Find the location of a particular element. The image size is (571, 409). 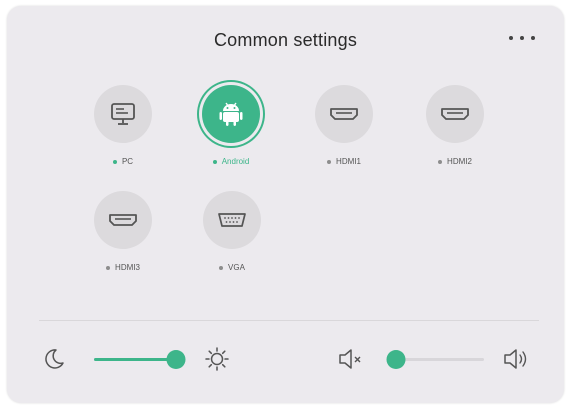

brightness-high-button is located at coordinates (217, 359).